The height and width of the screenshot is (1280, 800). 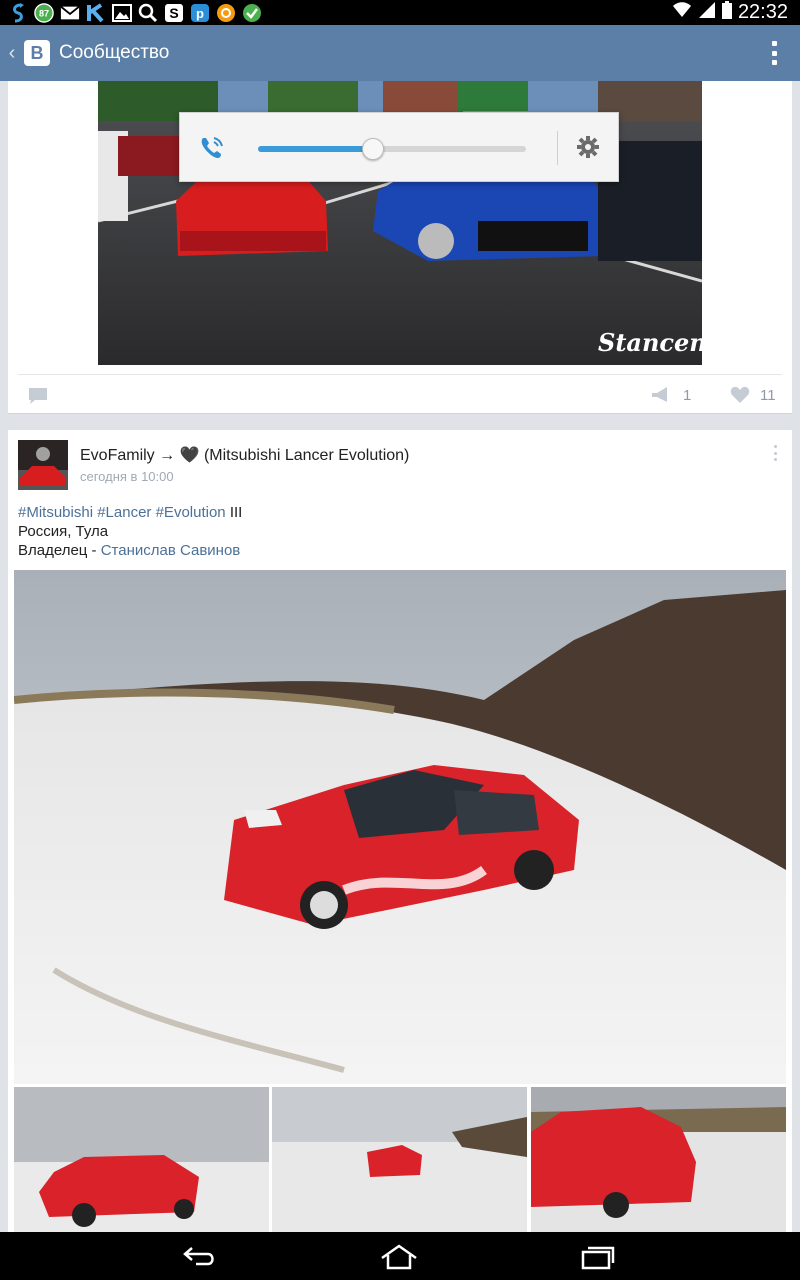 I want to click on skype-icon: S, so click(x=174, y=13).